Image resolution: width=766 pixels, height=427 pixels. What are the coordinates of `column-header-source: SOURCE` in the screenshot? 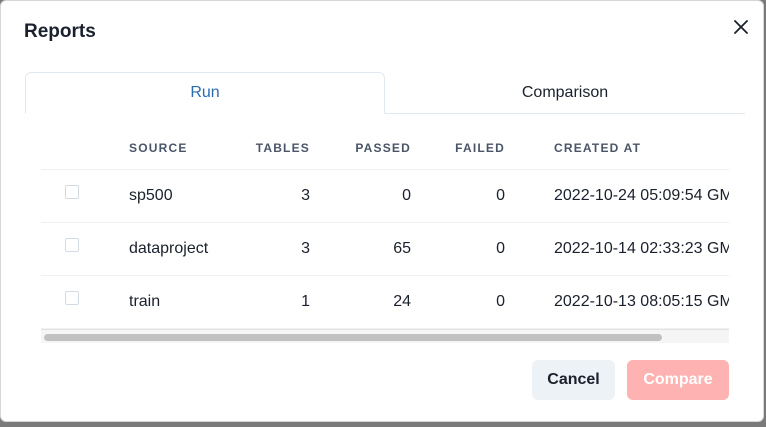 It's located at (179, 148).